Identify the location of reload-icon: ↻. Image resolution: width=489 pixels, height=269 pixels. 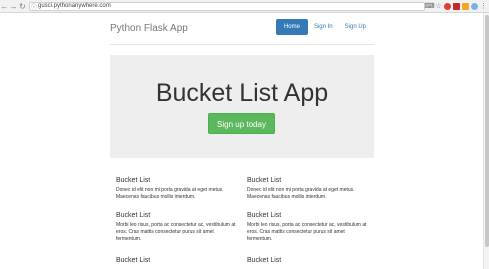
(22, 6).